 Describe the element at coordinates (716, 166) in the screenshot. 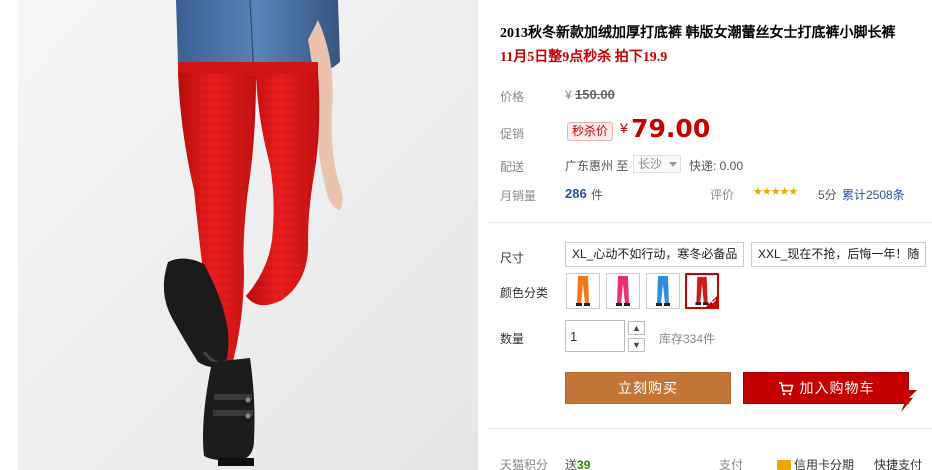

I see `shipping-fee: 快递: 0.00` at that location.